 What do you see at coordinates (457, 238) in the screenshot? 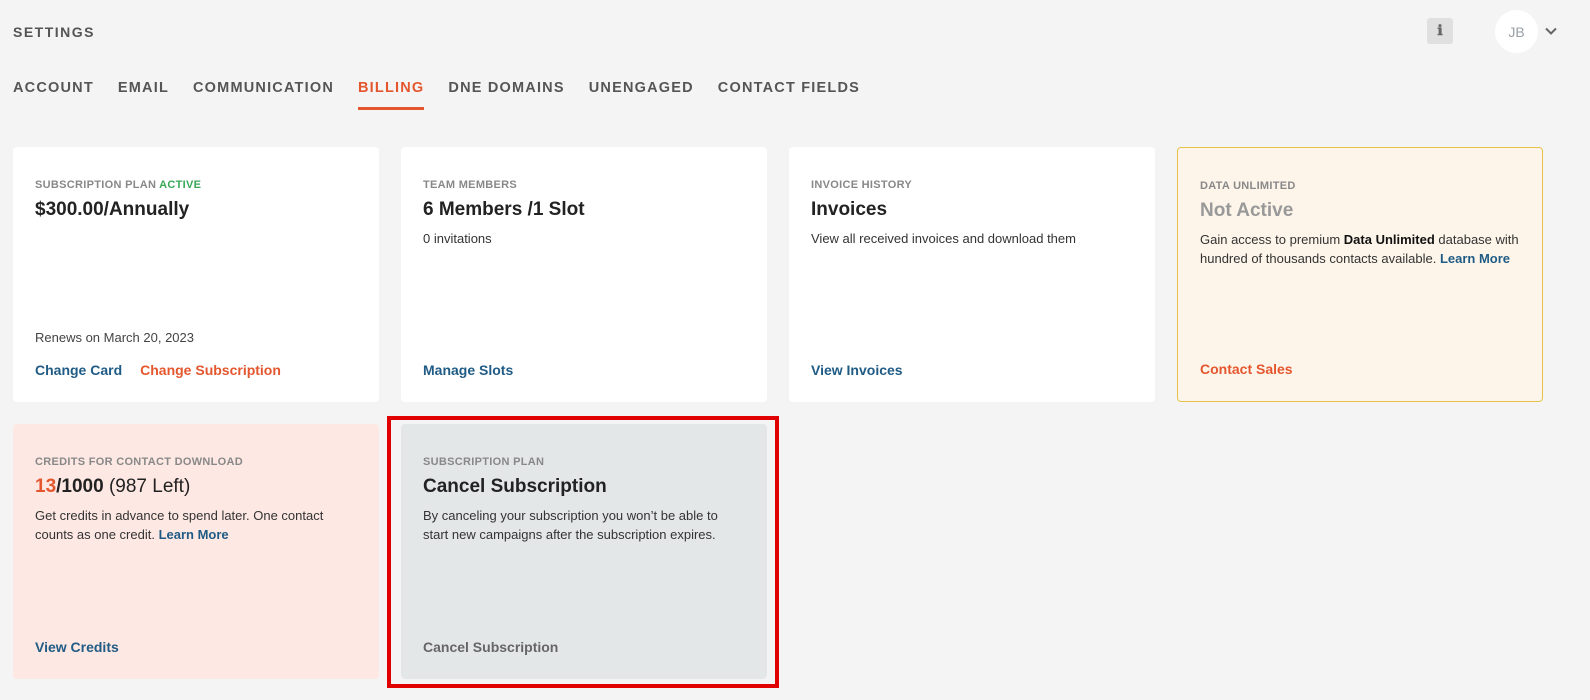
I see `invitations-count: 0 invitations` at bounding box center [457, 238].